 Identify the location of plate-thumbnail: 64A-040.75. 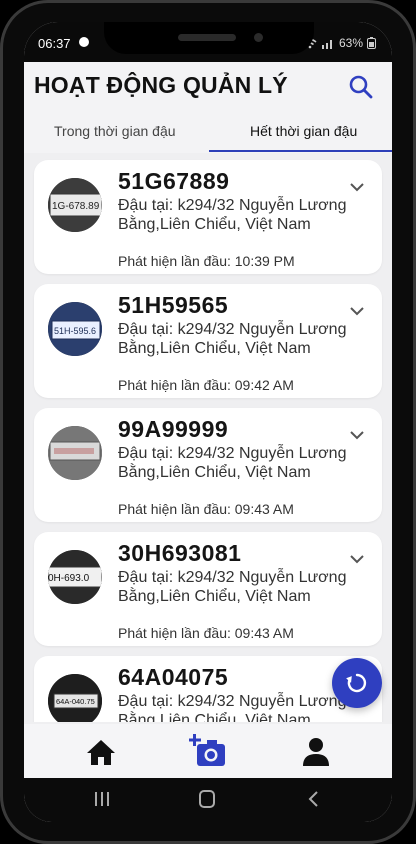
(75, 698).